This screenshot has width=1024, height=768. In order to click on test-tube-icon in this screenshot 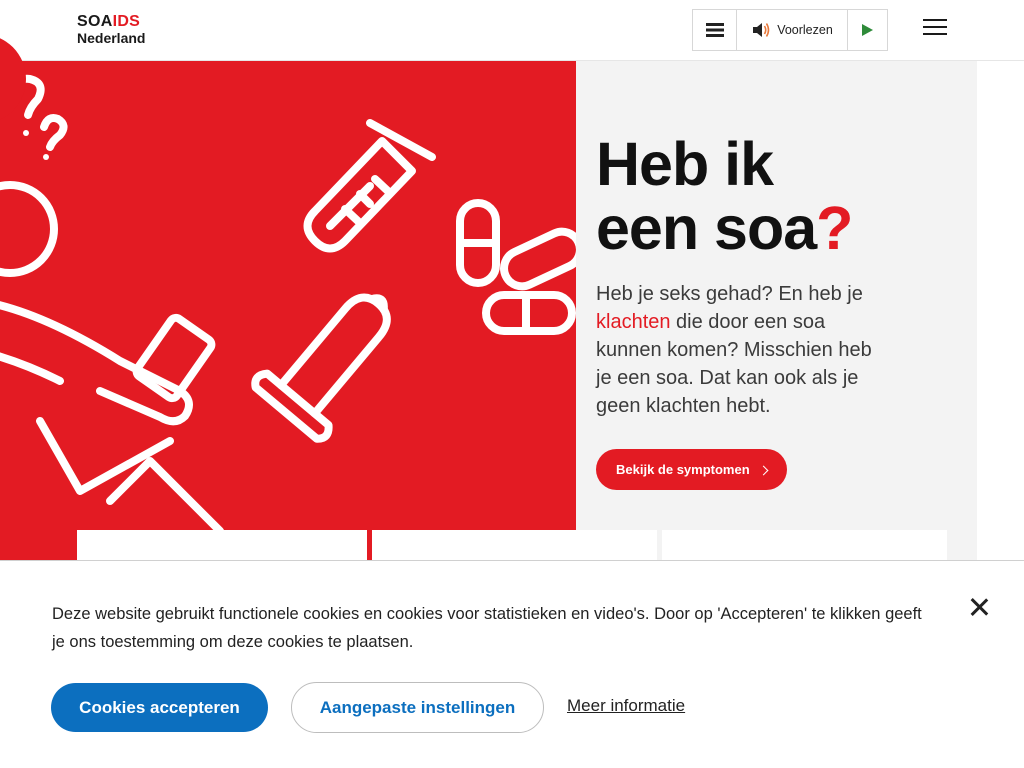, I will do `click(369, 186)`.